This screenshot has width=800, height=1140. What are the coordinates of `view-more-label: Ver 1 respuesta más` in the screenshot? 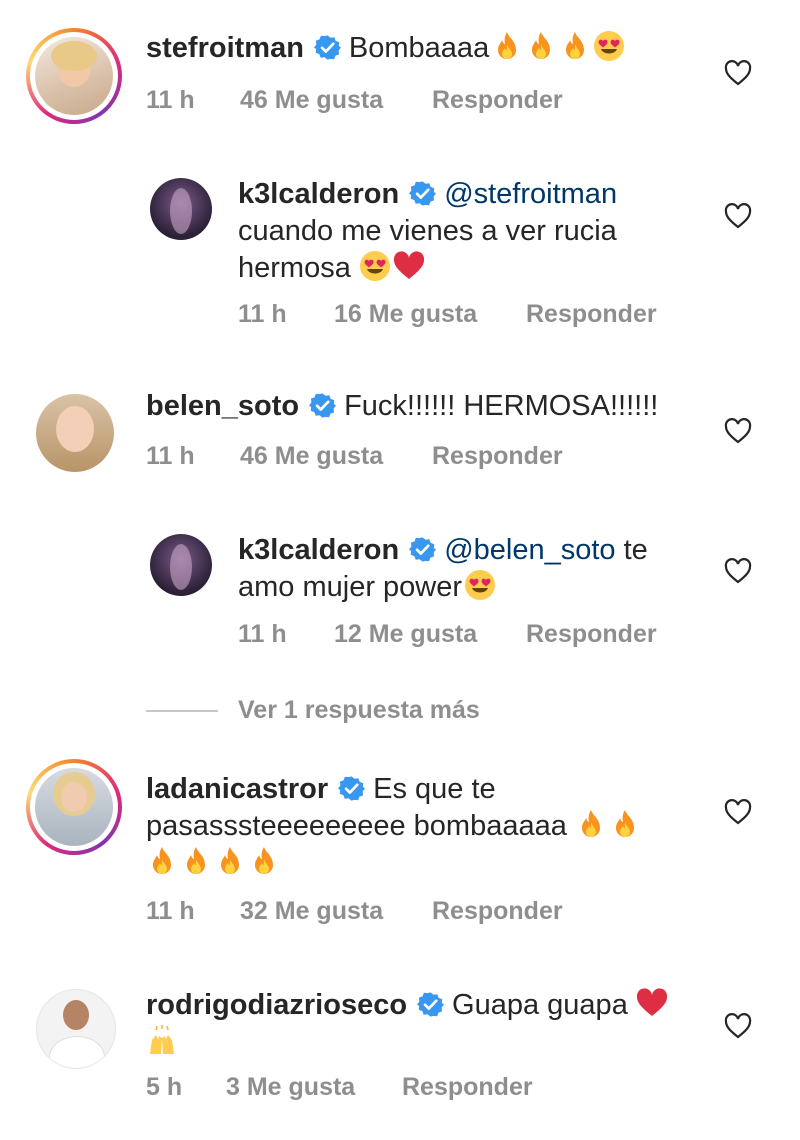 It's located at (359, 710).